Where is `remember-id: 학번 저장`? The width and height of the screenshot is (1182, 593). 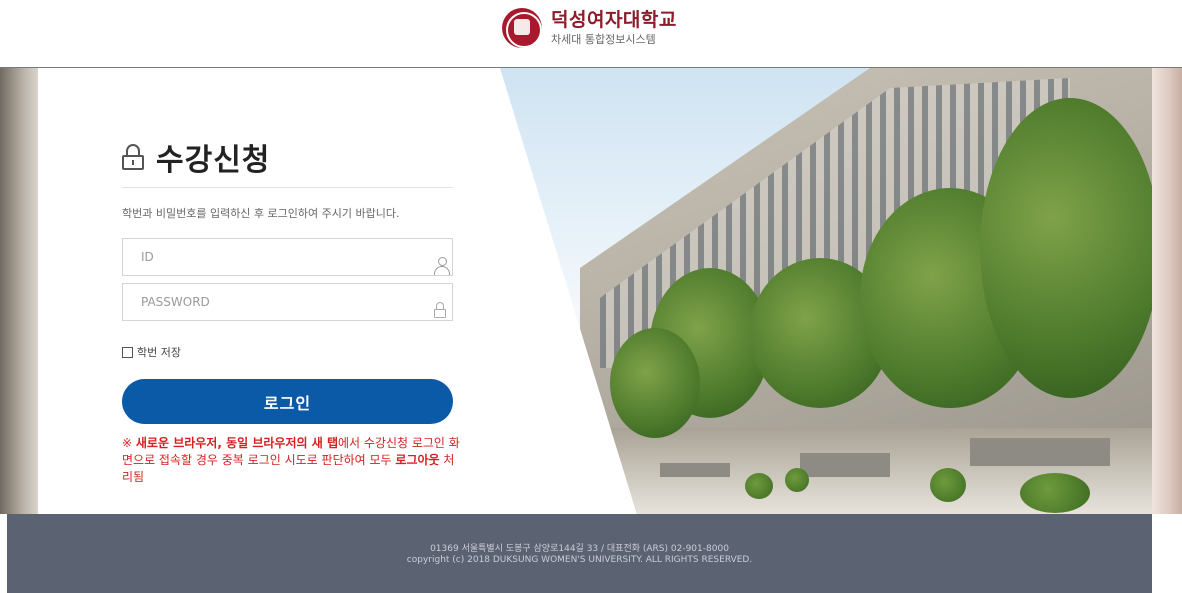
remember-id: 학번 저장 is located at coordinates (151, 352).